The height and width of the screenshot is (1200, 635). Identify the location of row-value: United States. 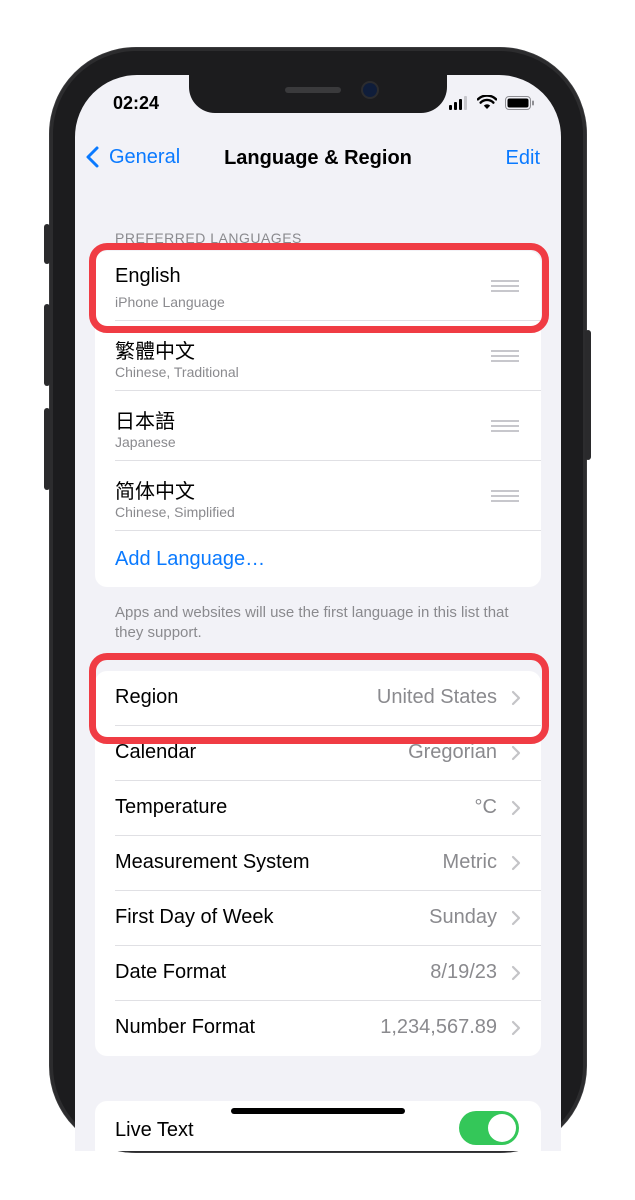
(436, 697).